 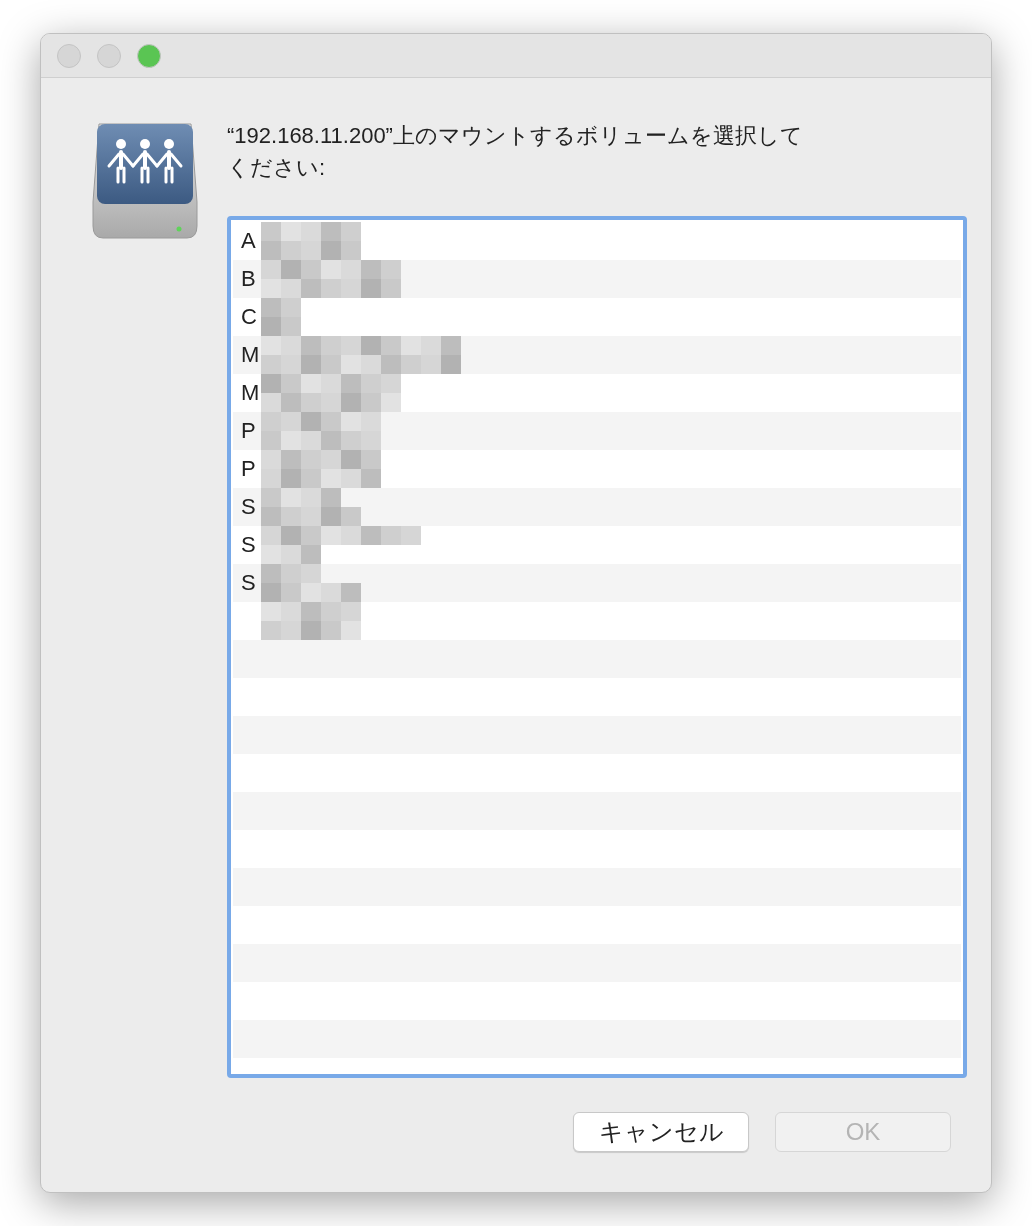 I want to click on prompt-text: “192.168.11.200”上のマウントするボリュームを選択してください:, so click(x=515, y=152).